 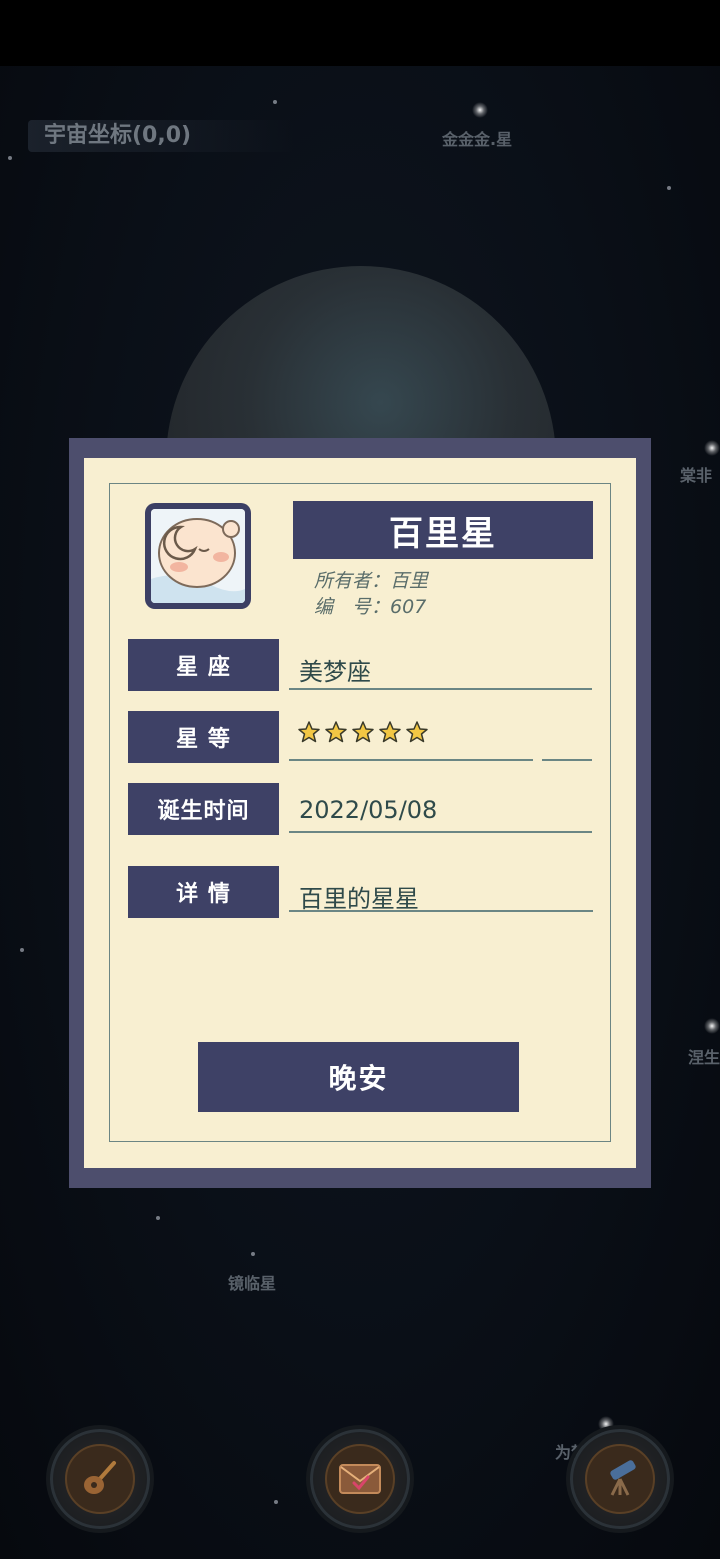 What do you see at coordinates (440, 832) in the screenshot?
I see `birth-time-underline` at bounding box center [440, 832].